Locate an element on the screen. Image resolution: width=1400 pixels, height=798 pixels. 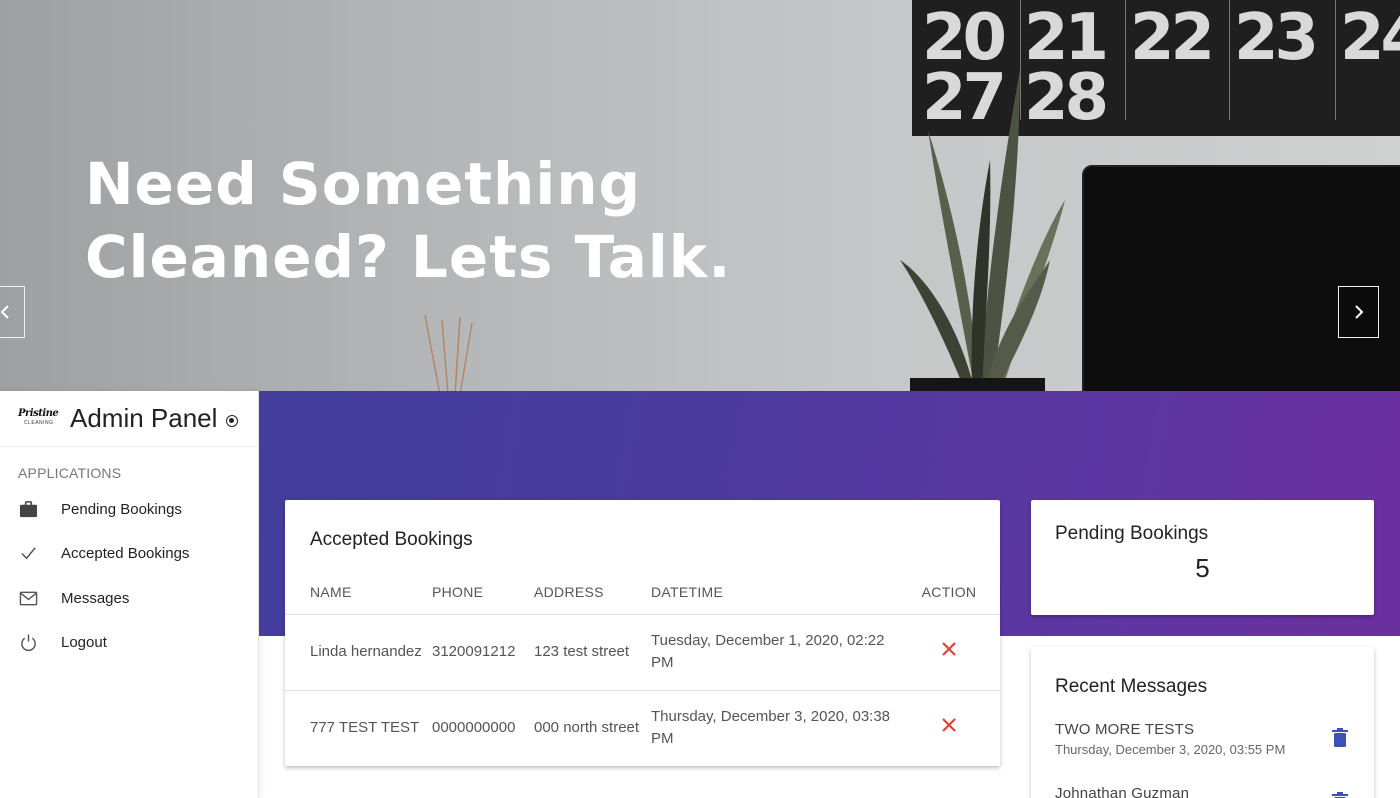
cell-phone: 0000000000 is located at coordinates (474, 728).